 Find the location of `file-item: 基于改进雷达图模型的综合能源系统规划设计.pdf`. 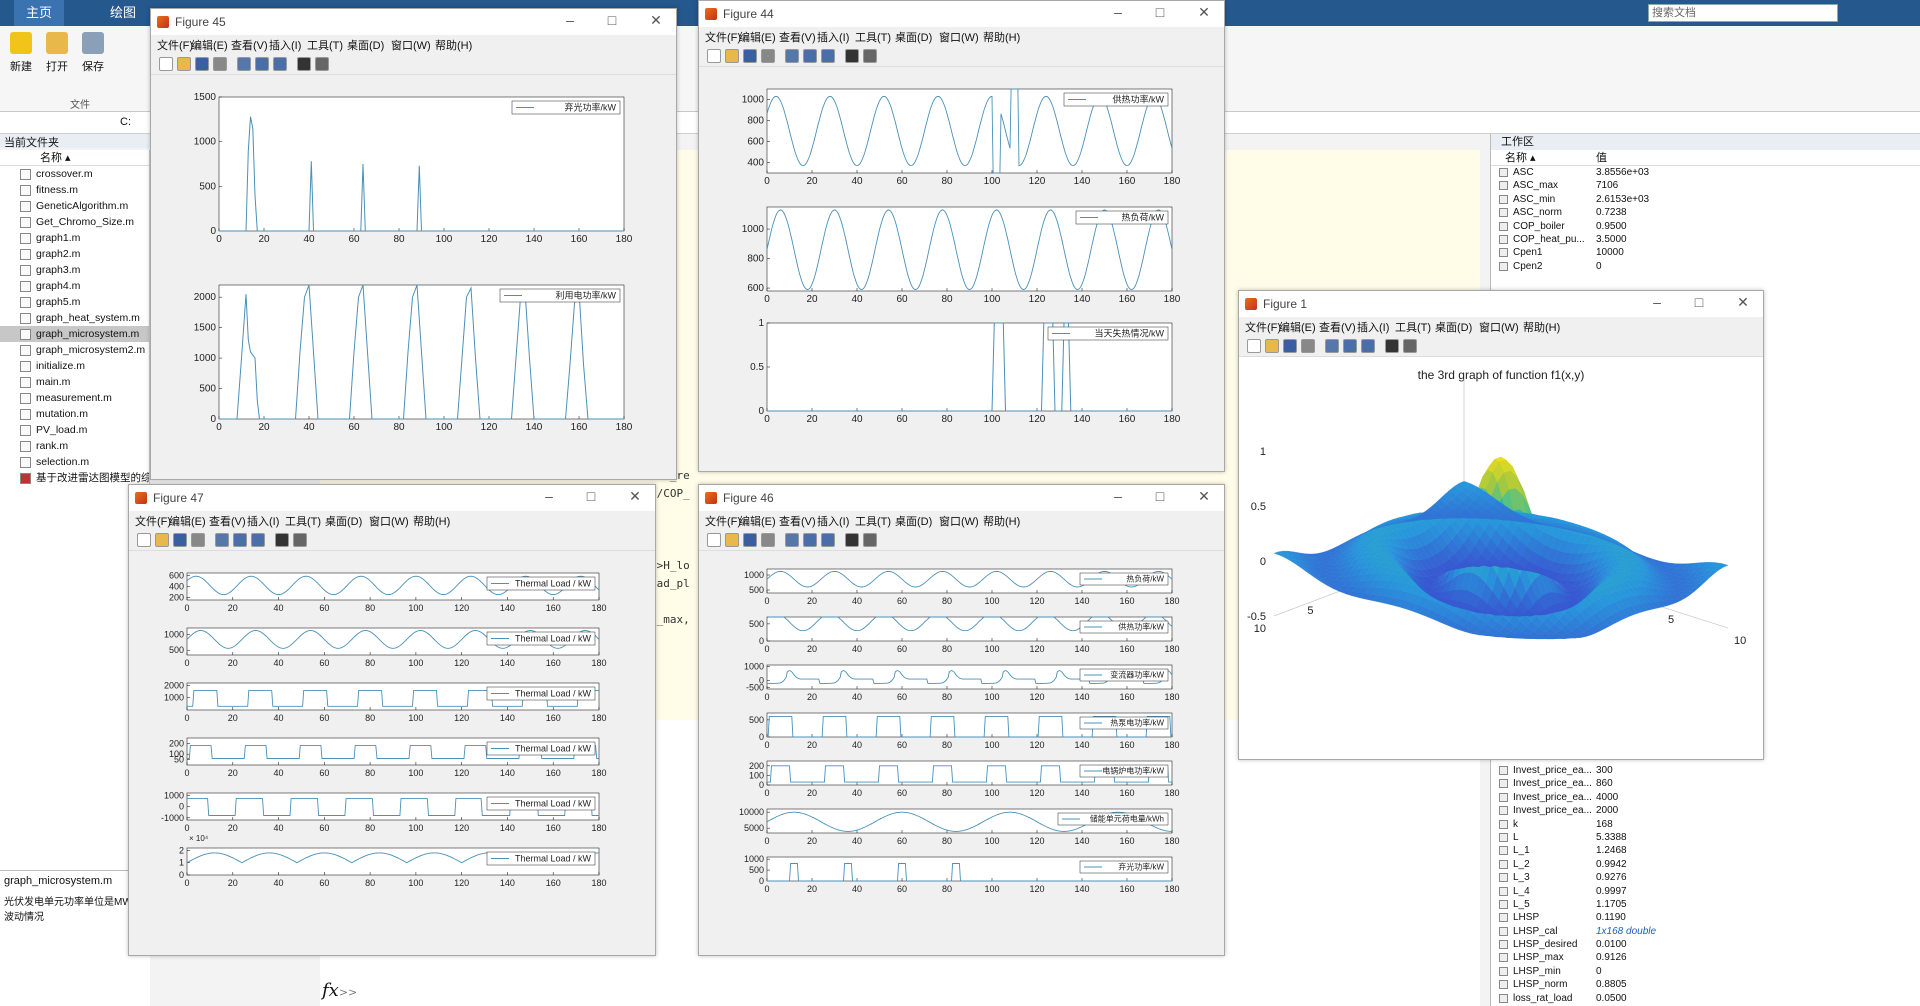

file-item: 基于改进雷达图模型的综合能源系统规划设计.pdf is located at coordinates (74, 478).